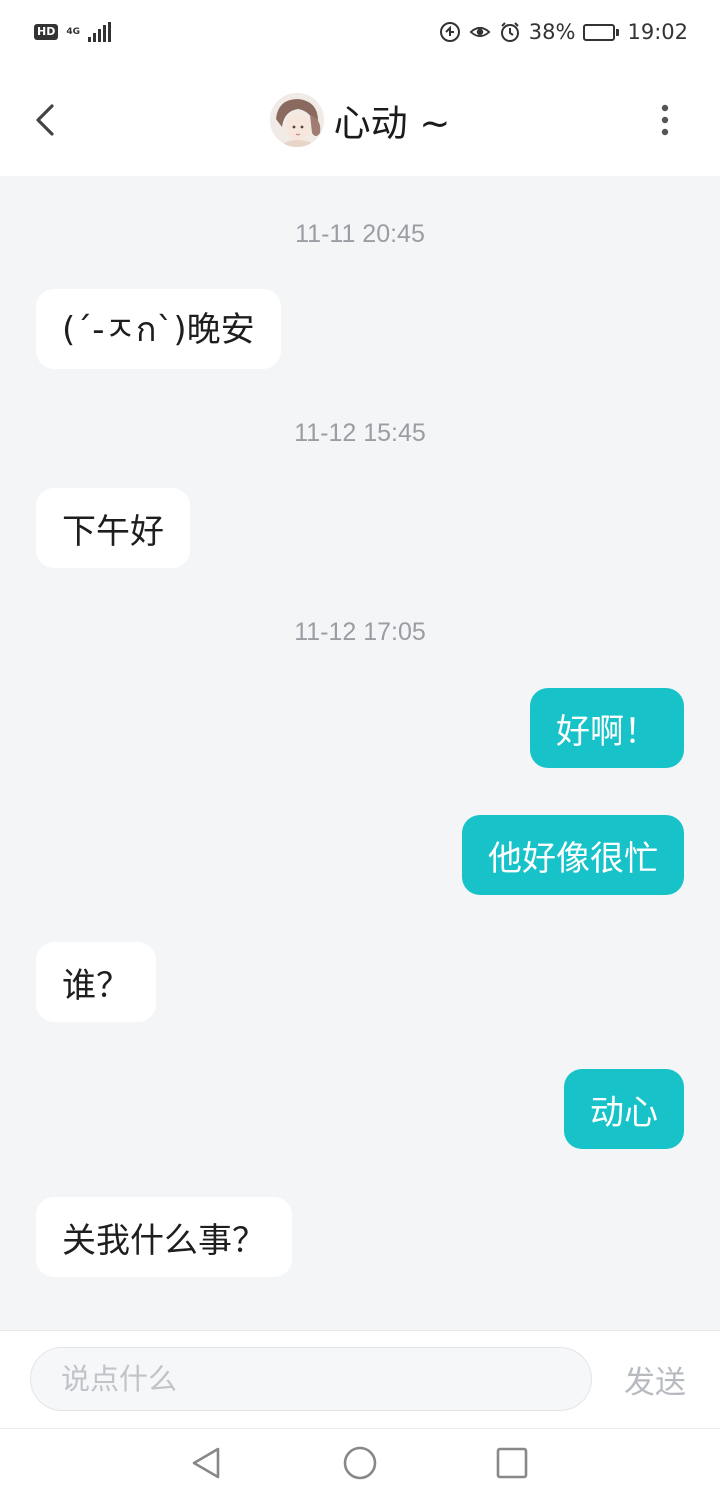 Image resolution: width=720 pixels, height=1496 pixels. What do you see at coordinates (311, 1379) in the screenshot?
I see `message-input` at bounding box center [311, 1379].